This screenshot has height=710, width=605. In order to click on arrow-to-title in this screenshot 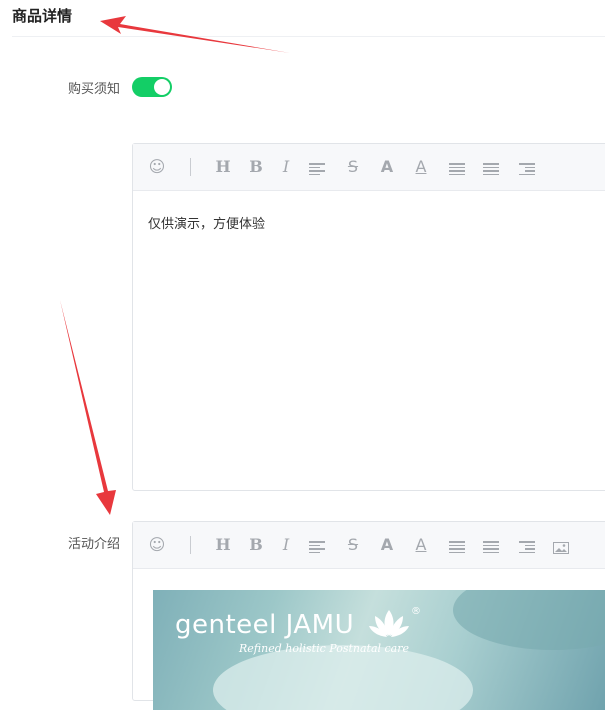, I will do `click(195, 34)`.